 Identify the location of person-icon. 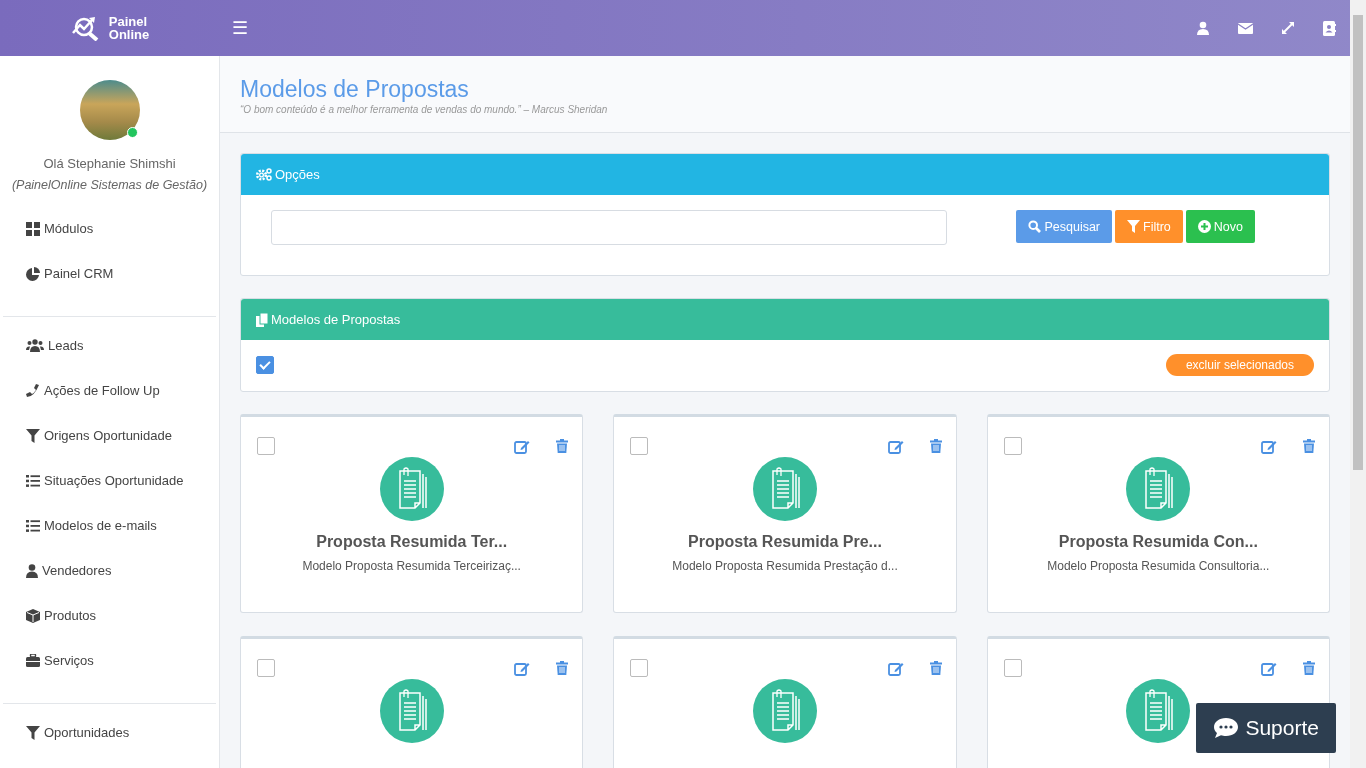
(32, 570).